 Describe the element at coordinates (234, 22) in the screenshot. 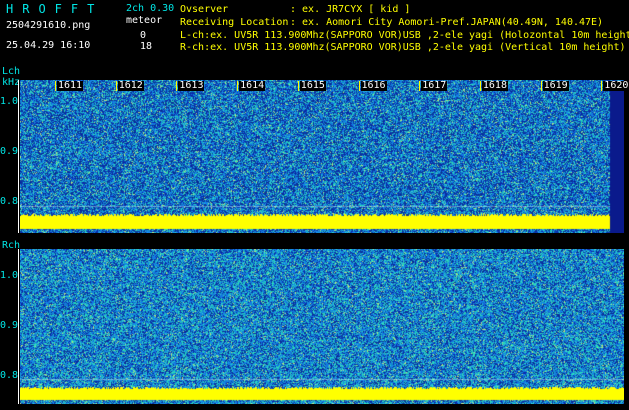

I see `location-label: Receiving Location` at that location.